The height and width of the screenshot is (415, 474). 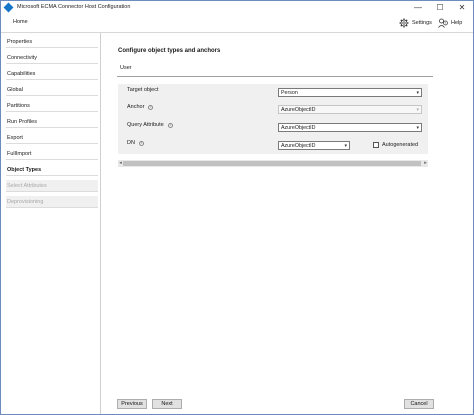 What do you see at coordinates (52, 186) in the screenshot?
I see `sidebar-item-select-attributes: Select Attributes` at bounding box center [52, 186].